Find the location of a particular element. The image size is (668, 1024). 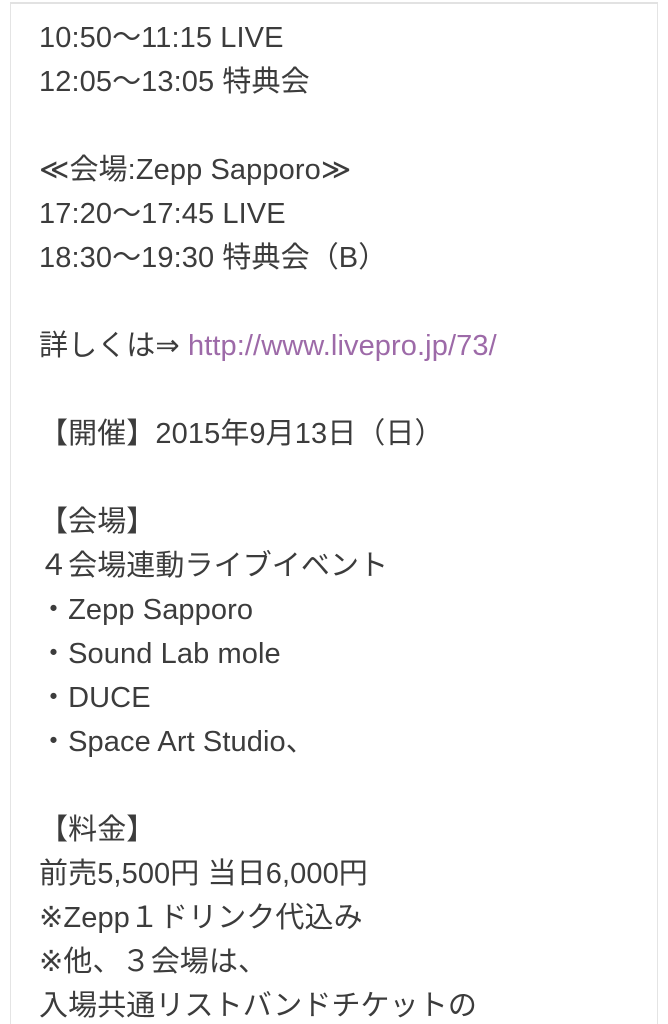

event-date: 【開催】2015年9月13日（日） is located at coordinates (241, 434).